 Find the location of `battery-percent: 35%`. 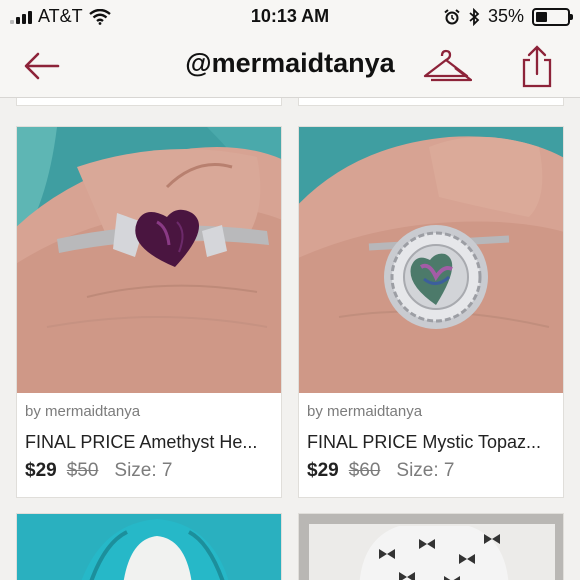

battery-percent: 35% is located at coordinates (505, 16).